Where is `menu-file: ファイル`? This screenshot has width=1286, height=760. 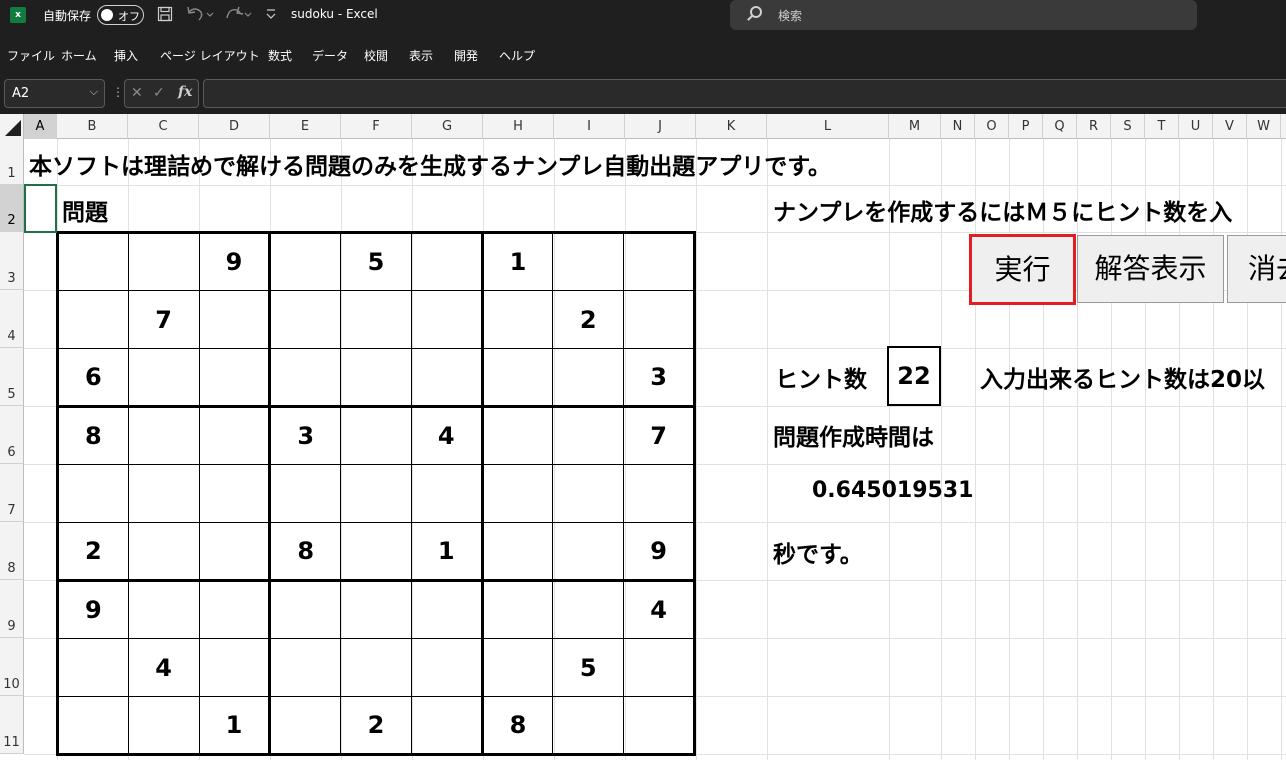
menu-file: ファイル is located at coordinates (31, 55).